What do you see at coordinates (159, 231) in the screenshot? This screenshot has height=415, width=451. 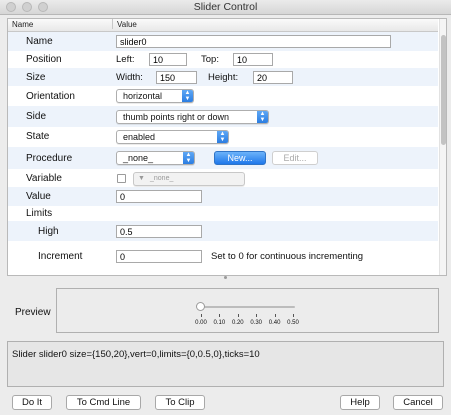 I see `high-input` at bounding box center [159, 231].